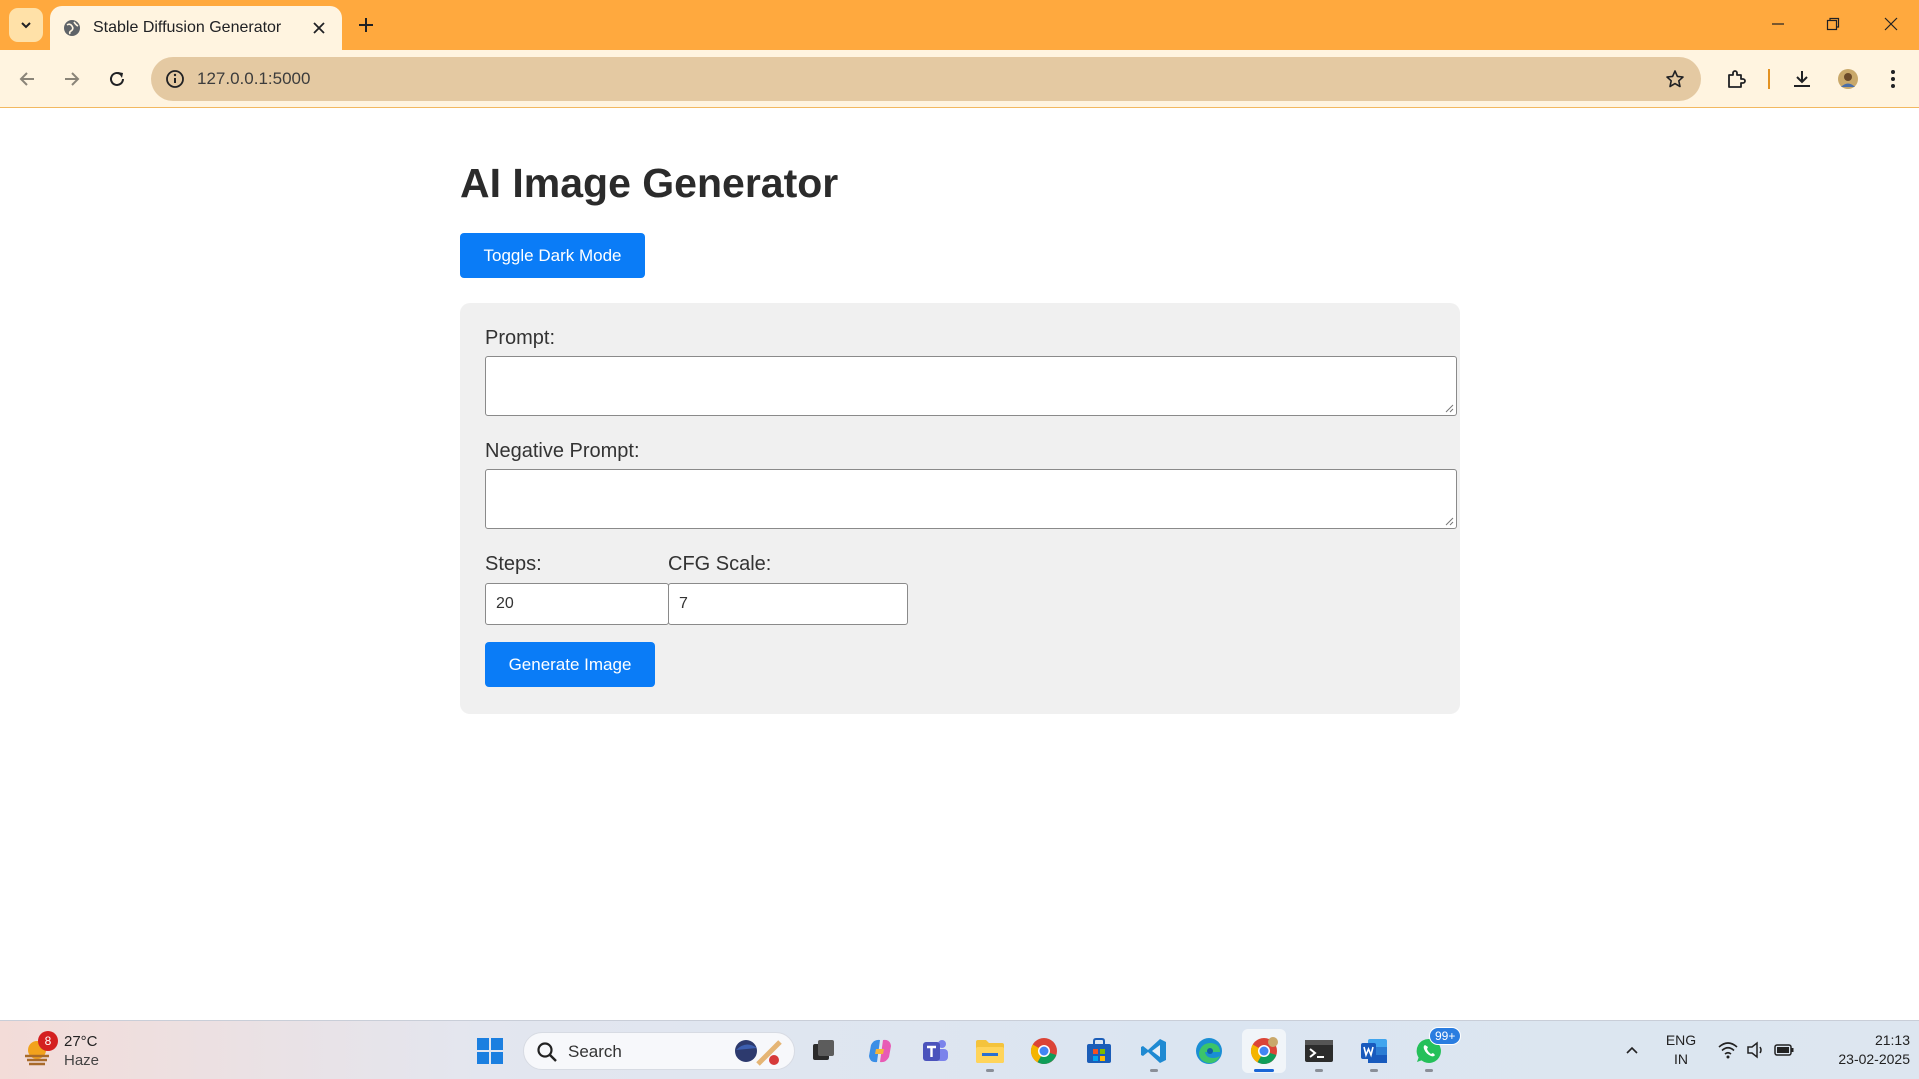 The image size is (1919, 1079). Describe the element at coordinates (971, 499) in the screenshot. I see `negative-prompt-textarea` at that location.